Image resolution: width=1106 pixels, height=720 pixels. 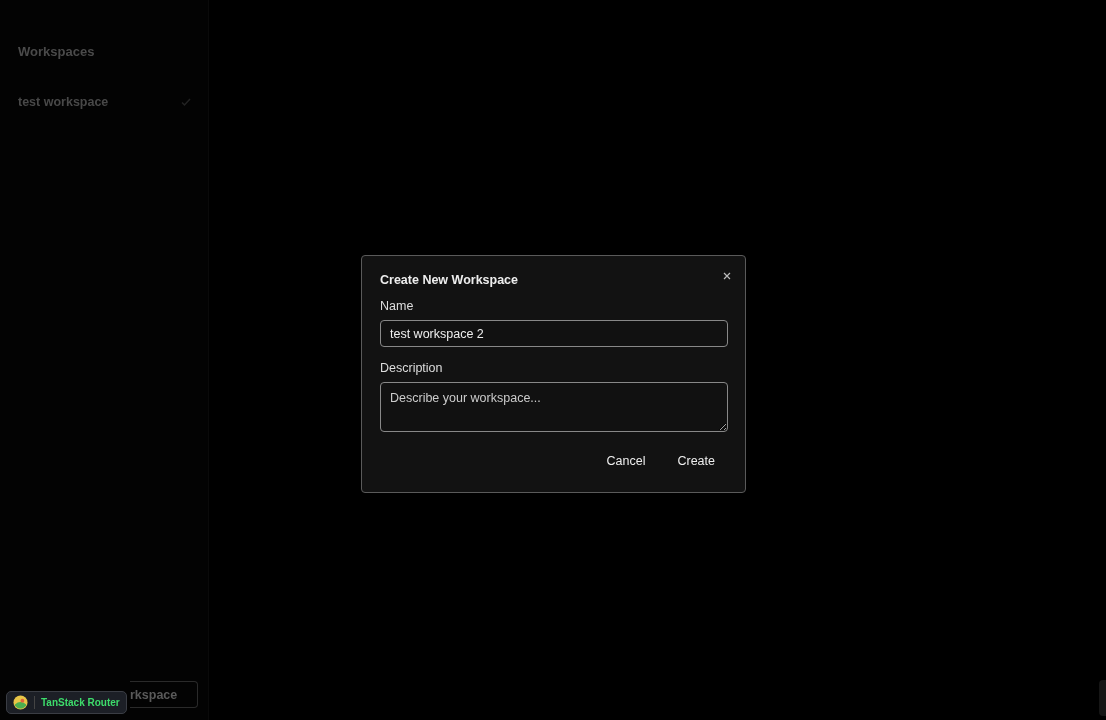 What do you see at coordinates (397, 306) in the screenshot?
I see `field-label: Name` at bounding box center [397, 306].